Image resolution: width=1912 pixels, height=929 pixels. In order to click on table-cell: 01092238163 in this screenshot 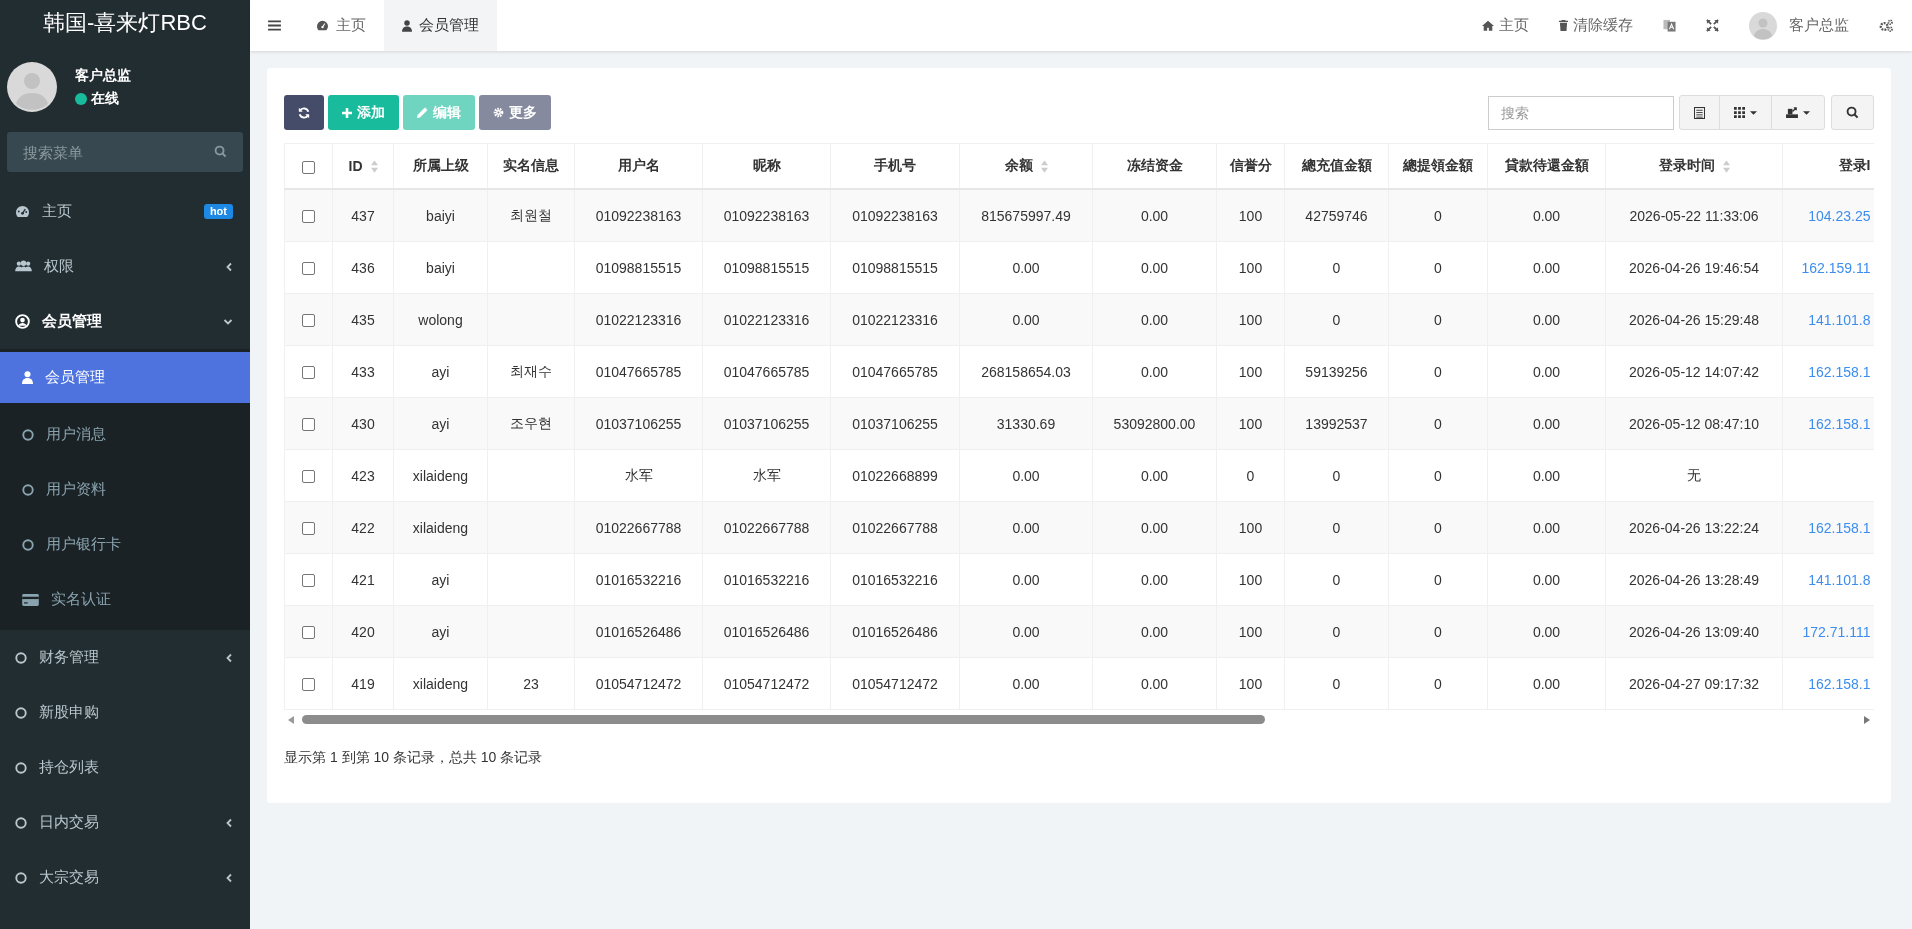, I will do `click(895, 215)`.